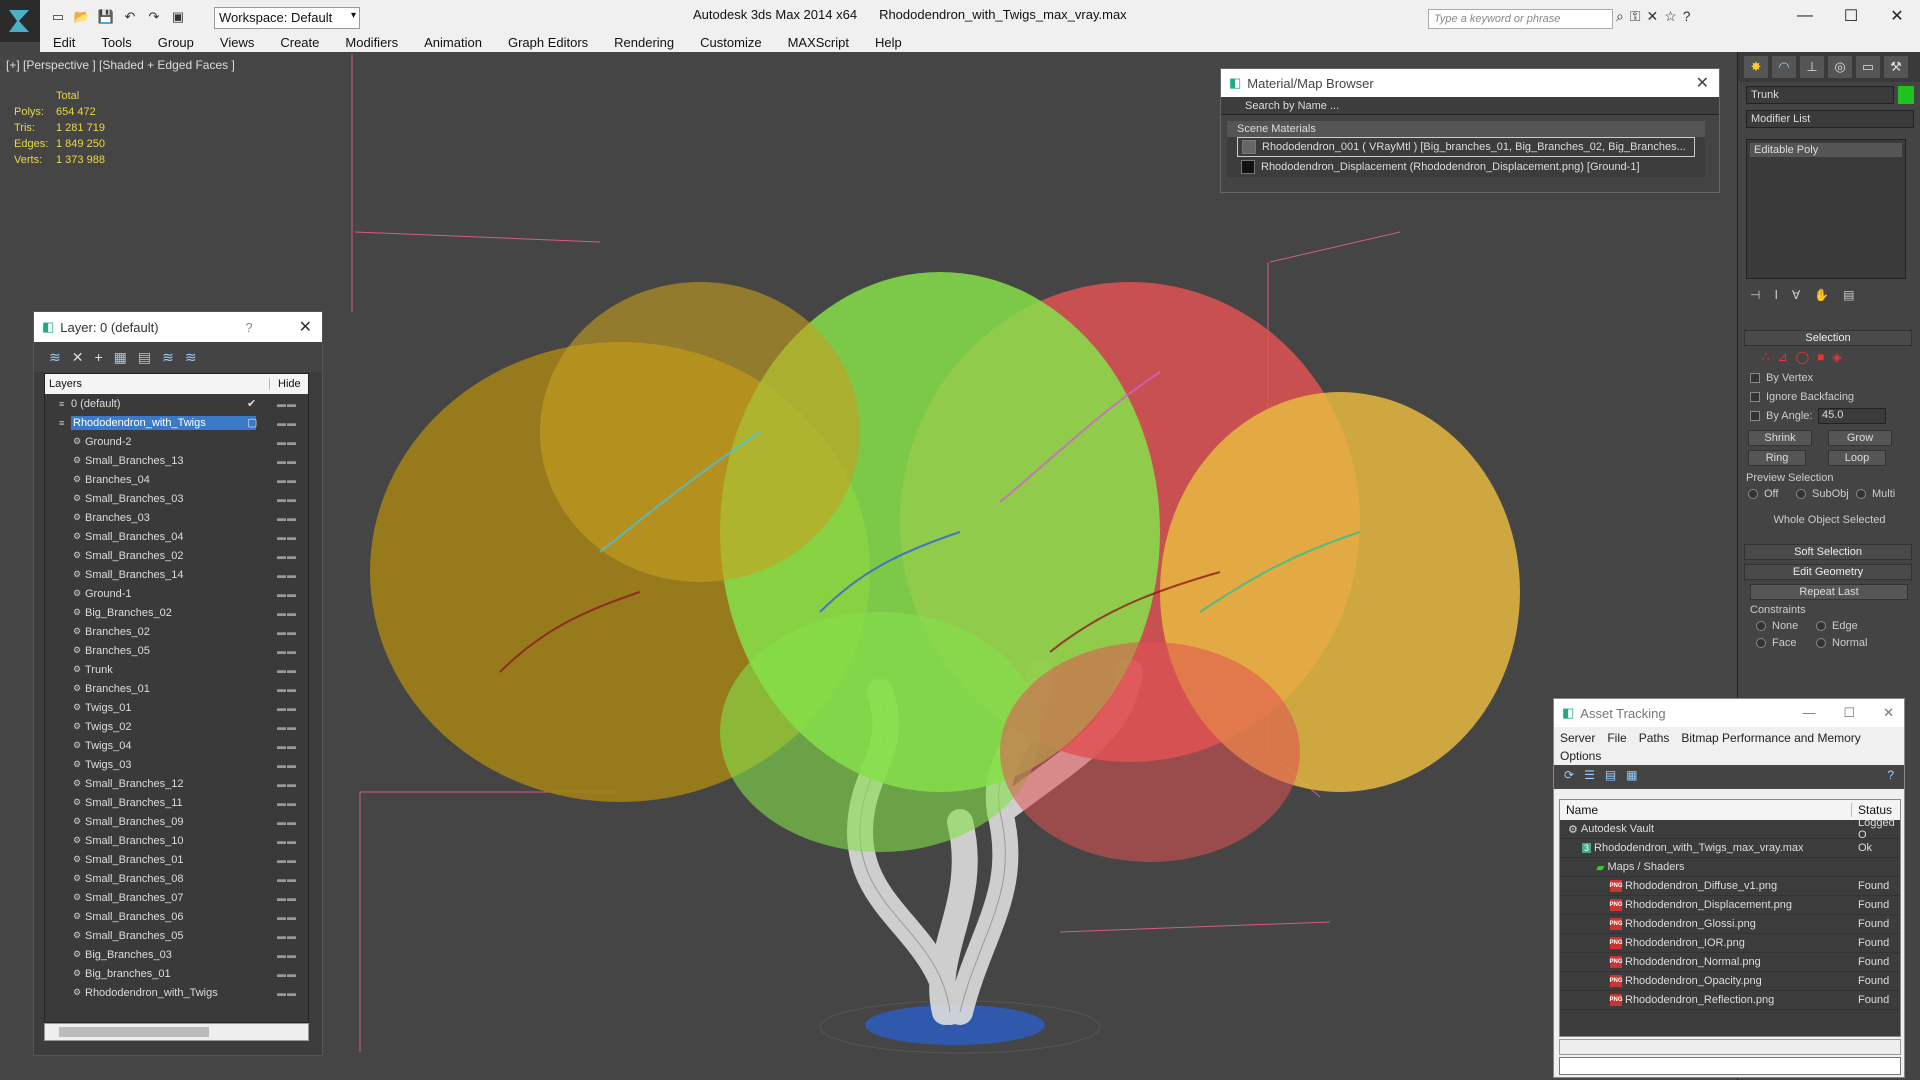  I want to click on layer-row: ⚙ Twigs_03 ▬▬, so click(176, 764).